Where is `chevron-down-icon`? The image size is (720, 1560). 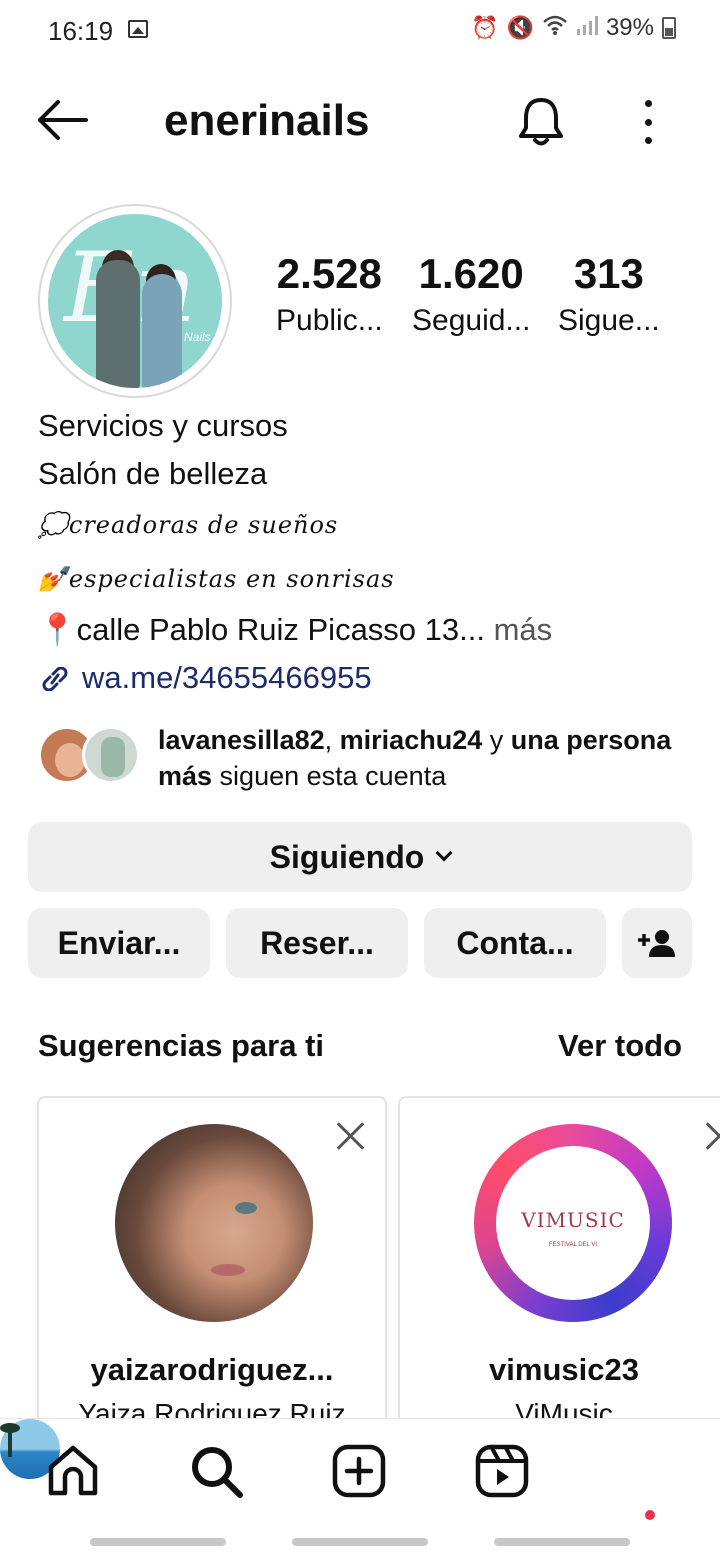
chevron-down-icon is located at coordinates (444, 853).